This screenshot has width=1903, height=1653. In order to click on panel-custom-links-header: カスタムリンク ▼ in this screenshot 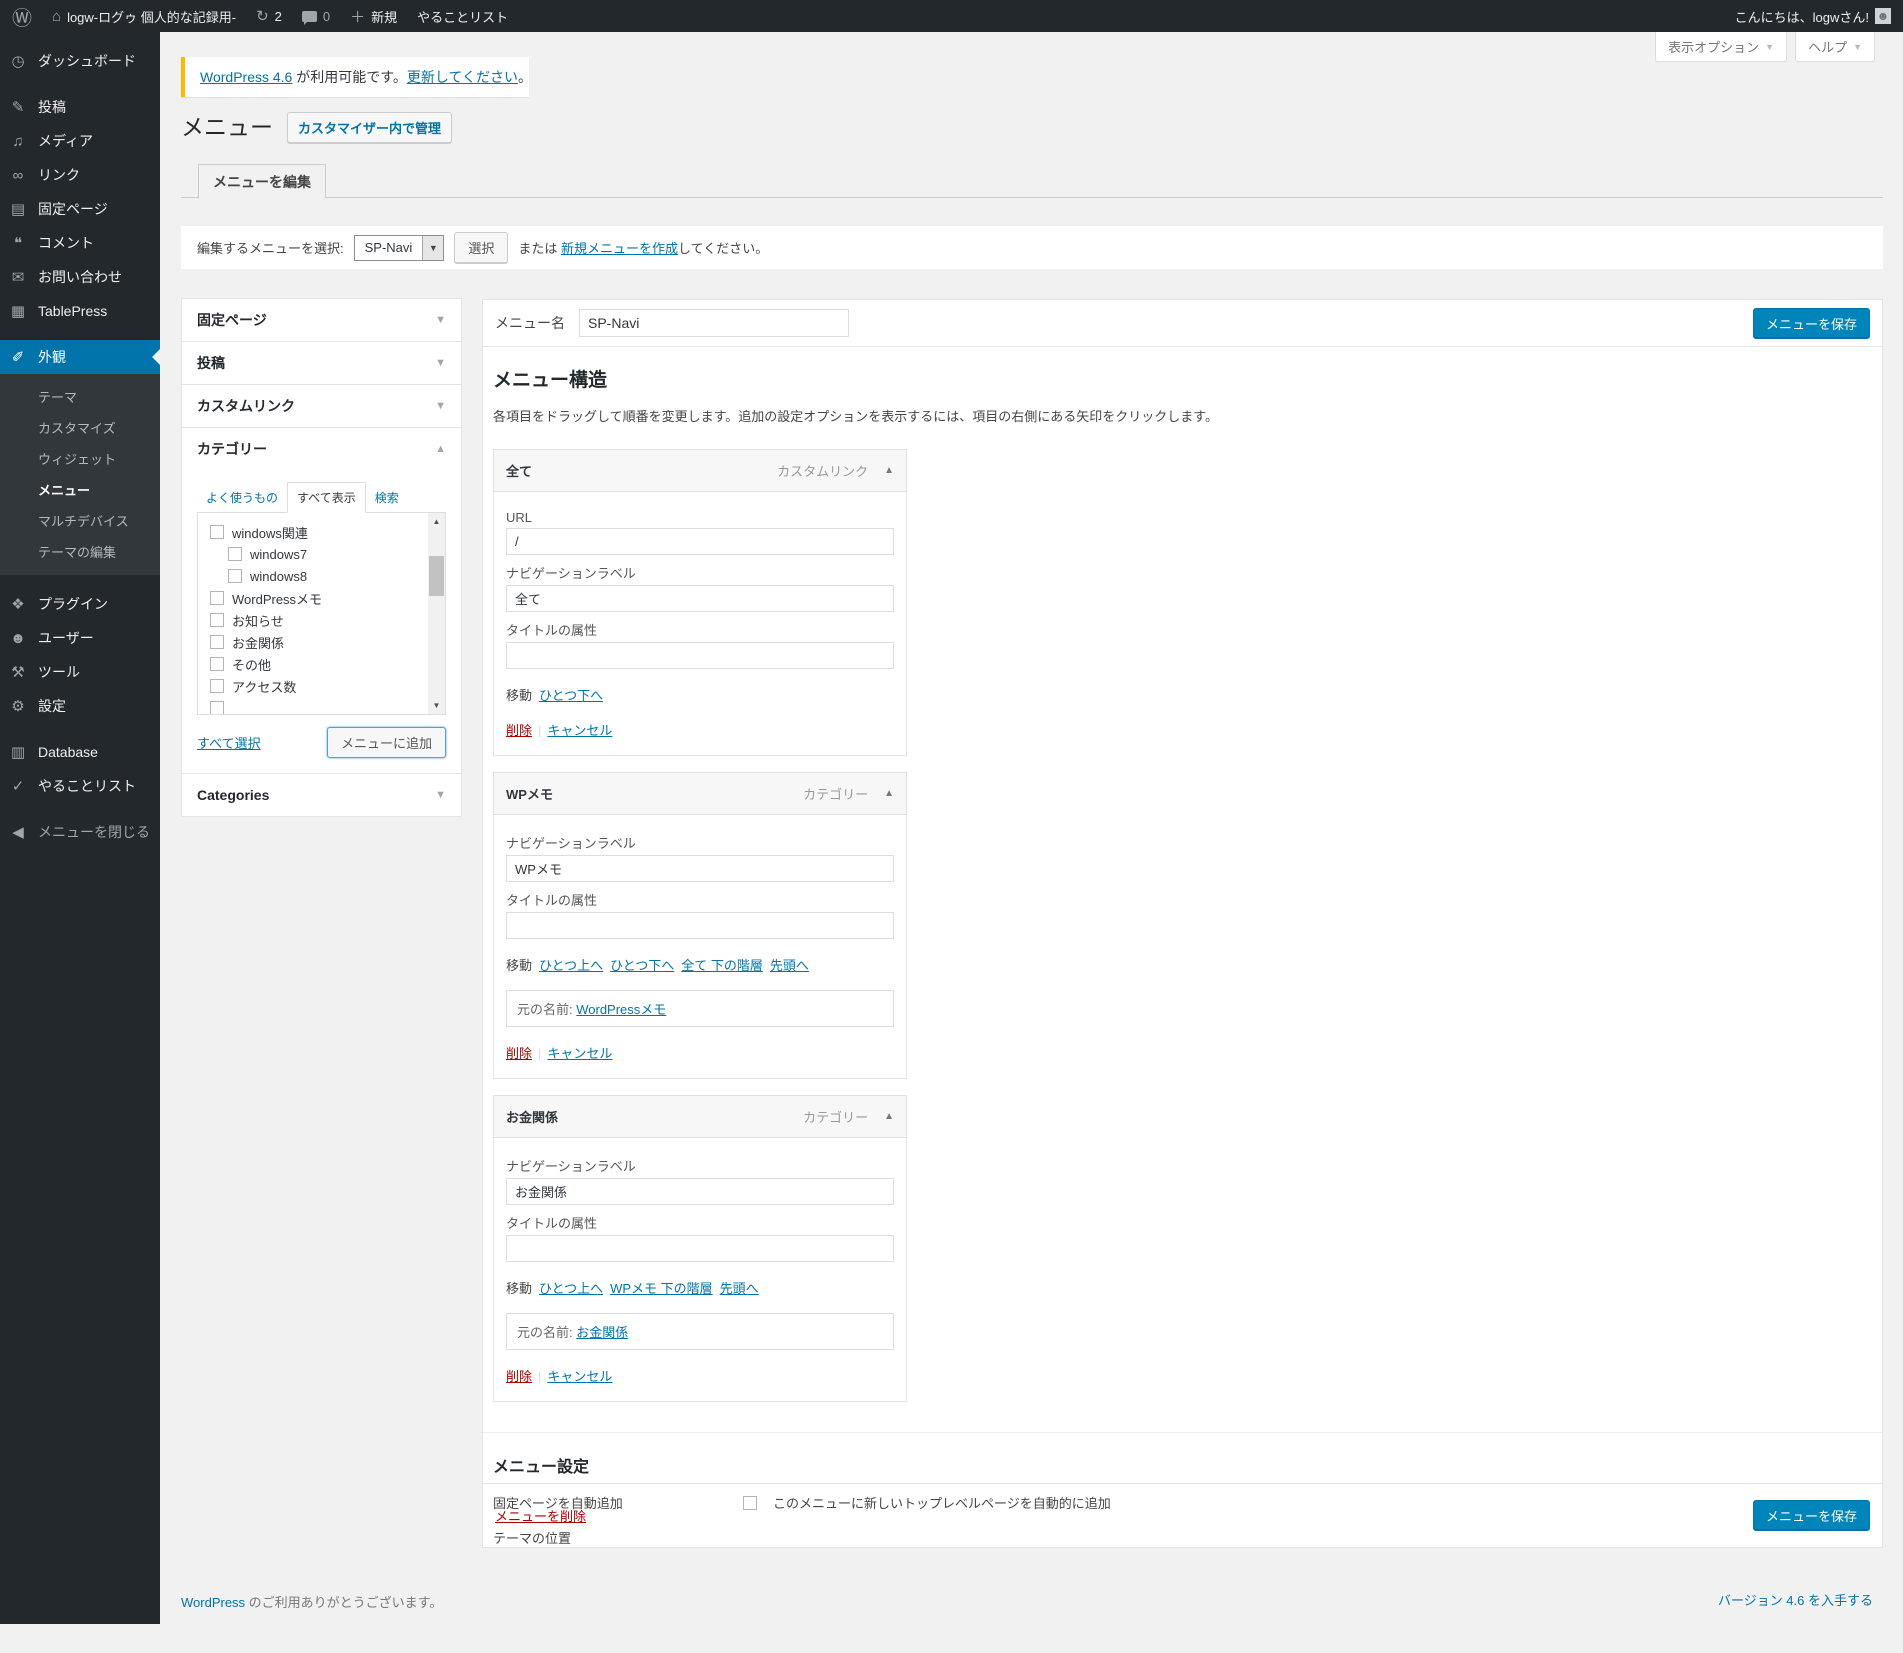, I will do `click(321, 406)`.